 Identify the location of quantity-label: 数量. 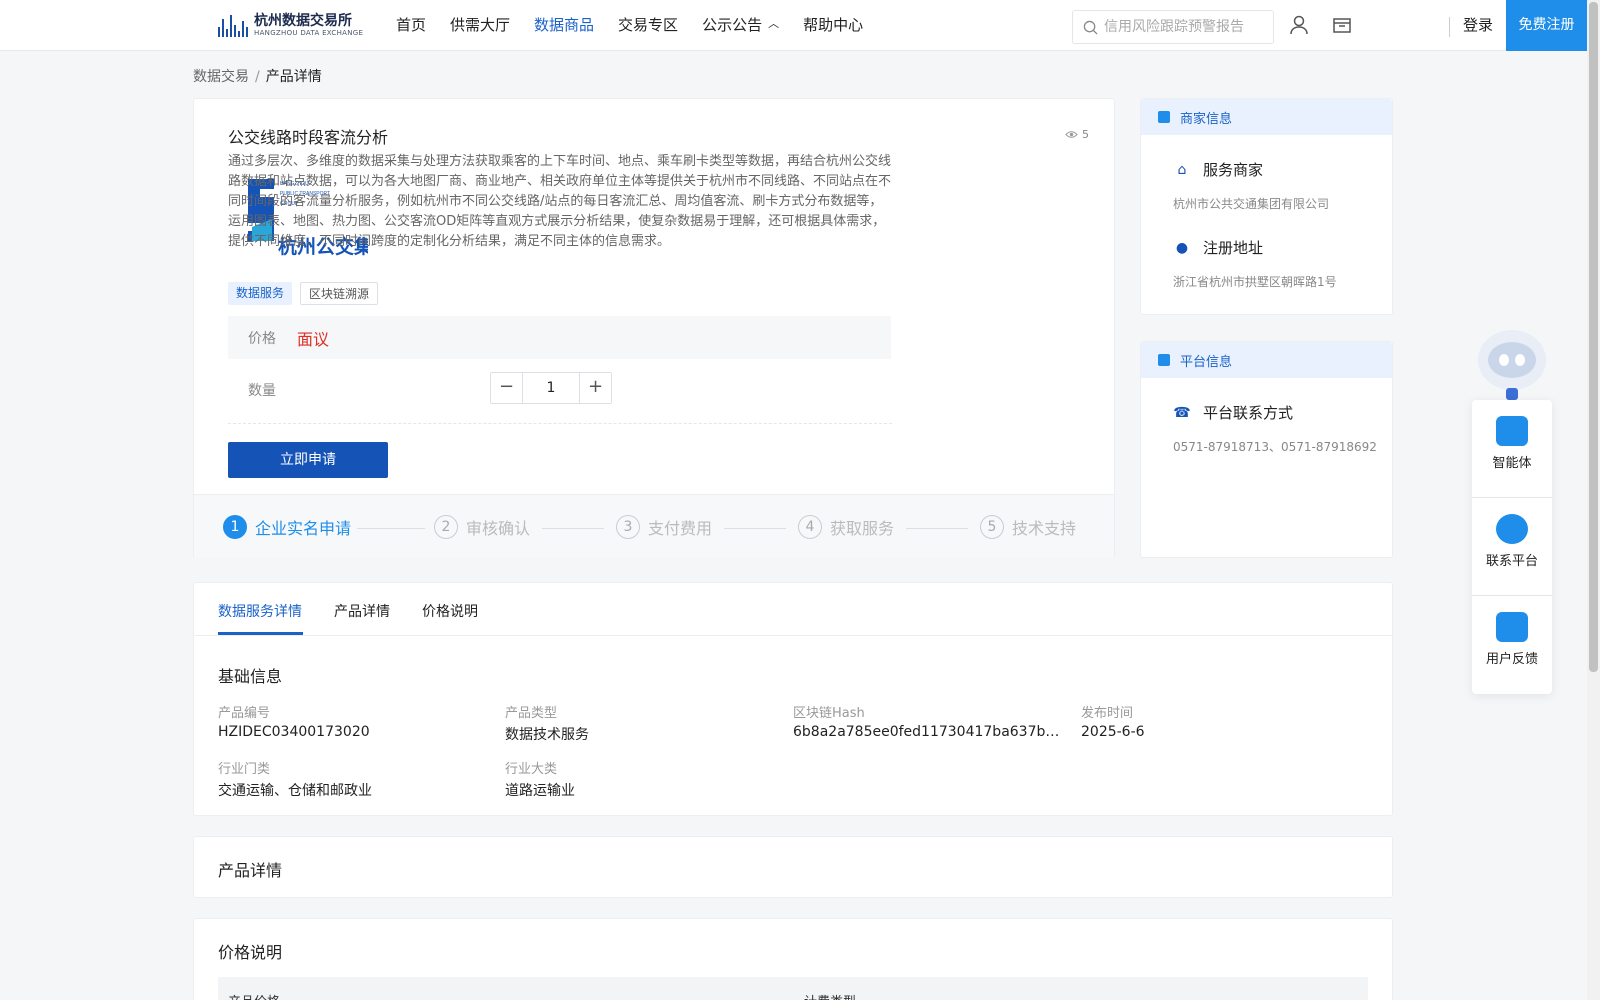
(262, 391).